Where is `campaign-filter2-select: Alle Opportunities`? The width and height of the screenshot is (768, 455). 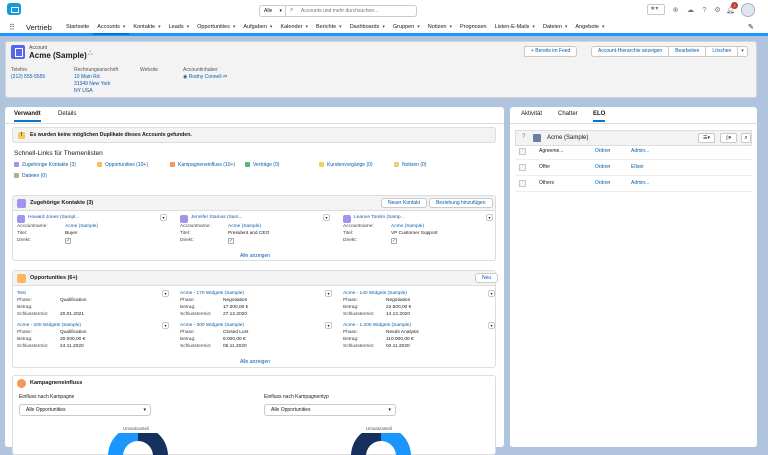 campaign-filter2-select: Alle Opportunities is located at coordinates (330, 410).